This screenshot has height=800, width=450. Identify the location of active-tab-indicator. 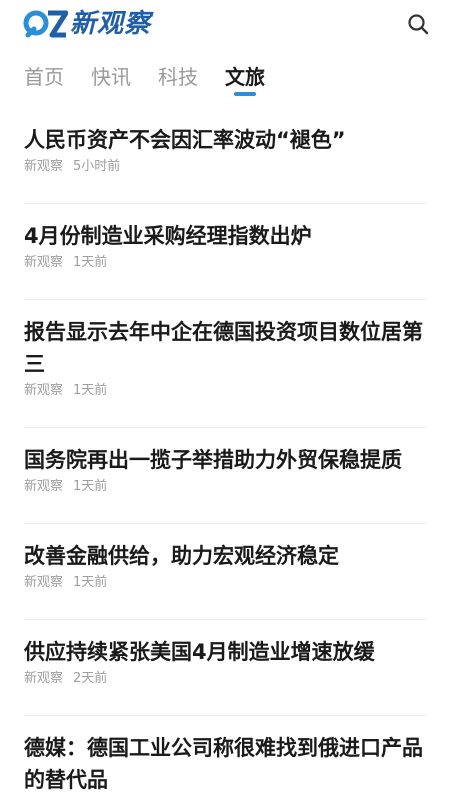
(245, 94).